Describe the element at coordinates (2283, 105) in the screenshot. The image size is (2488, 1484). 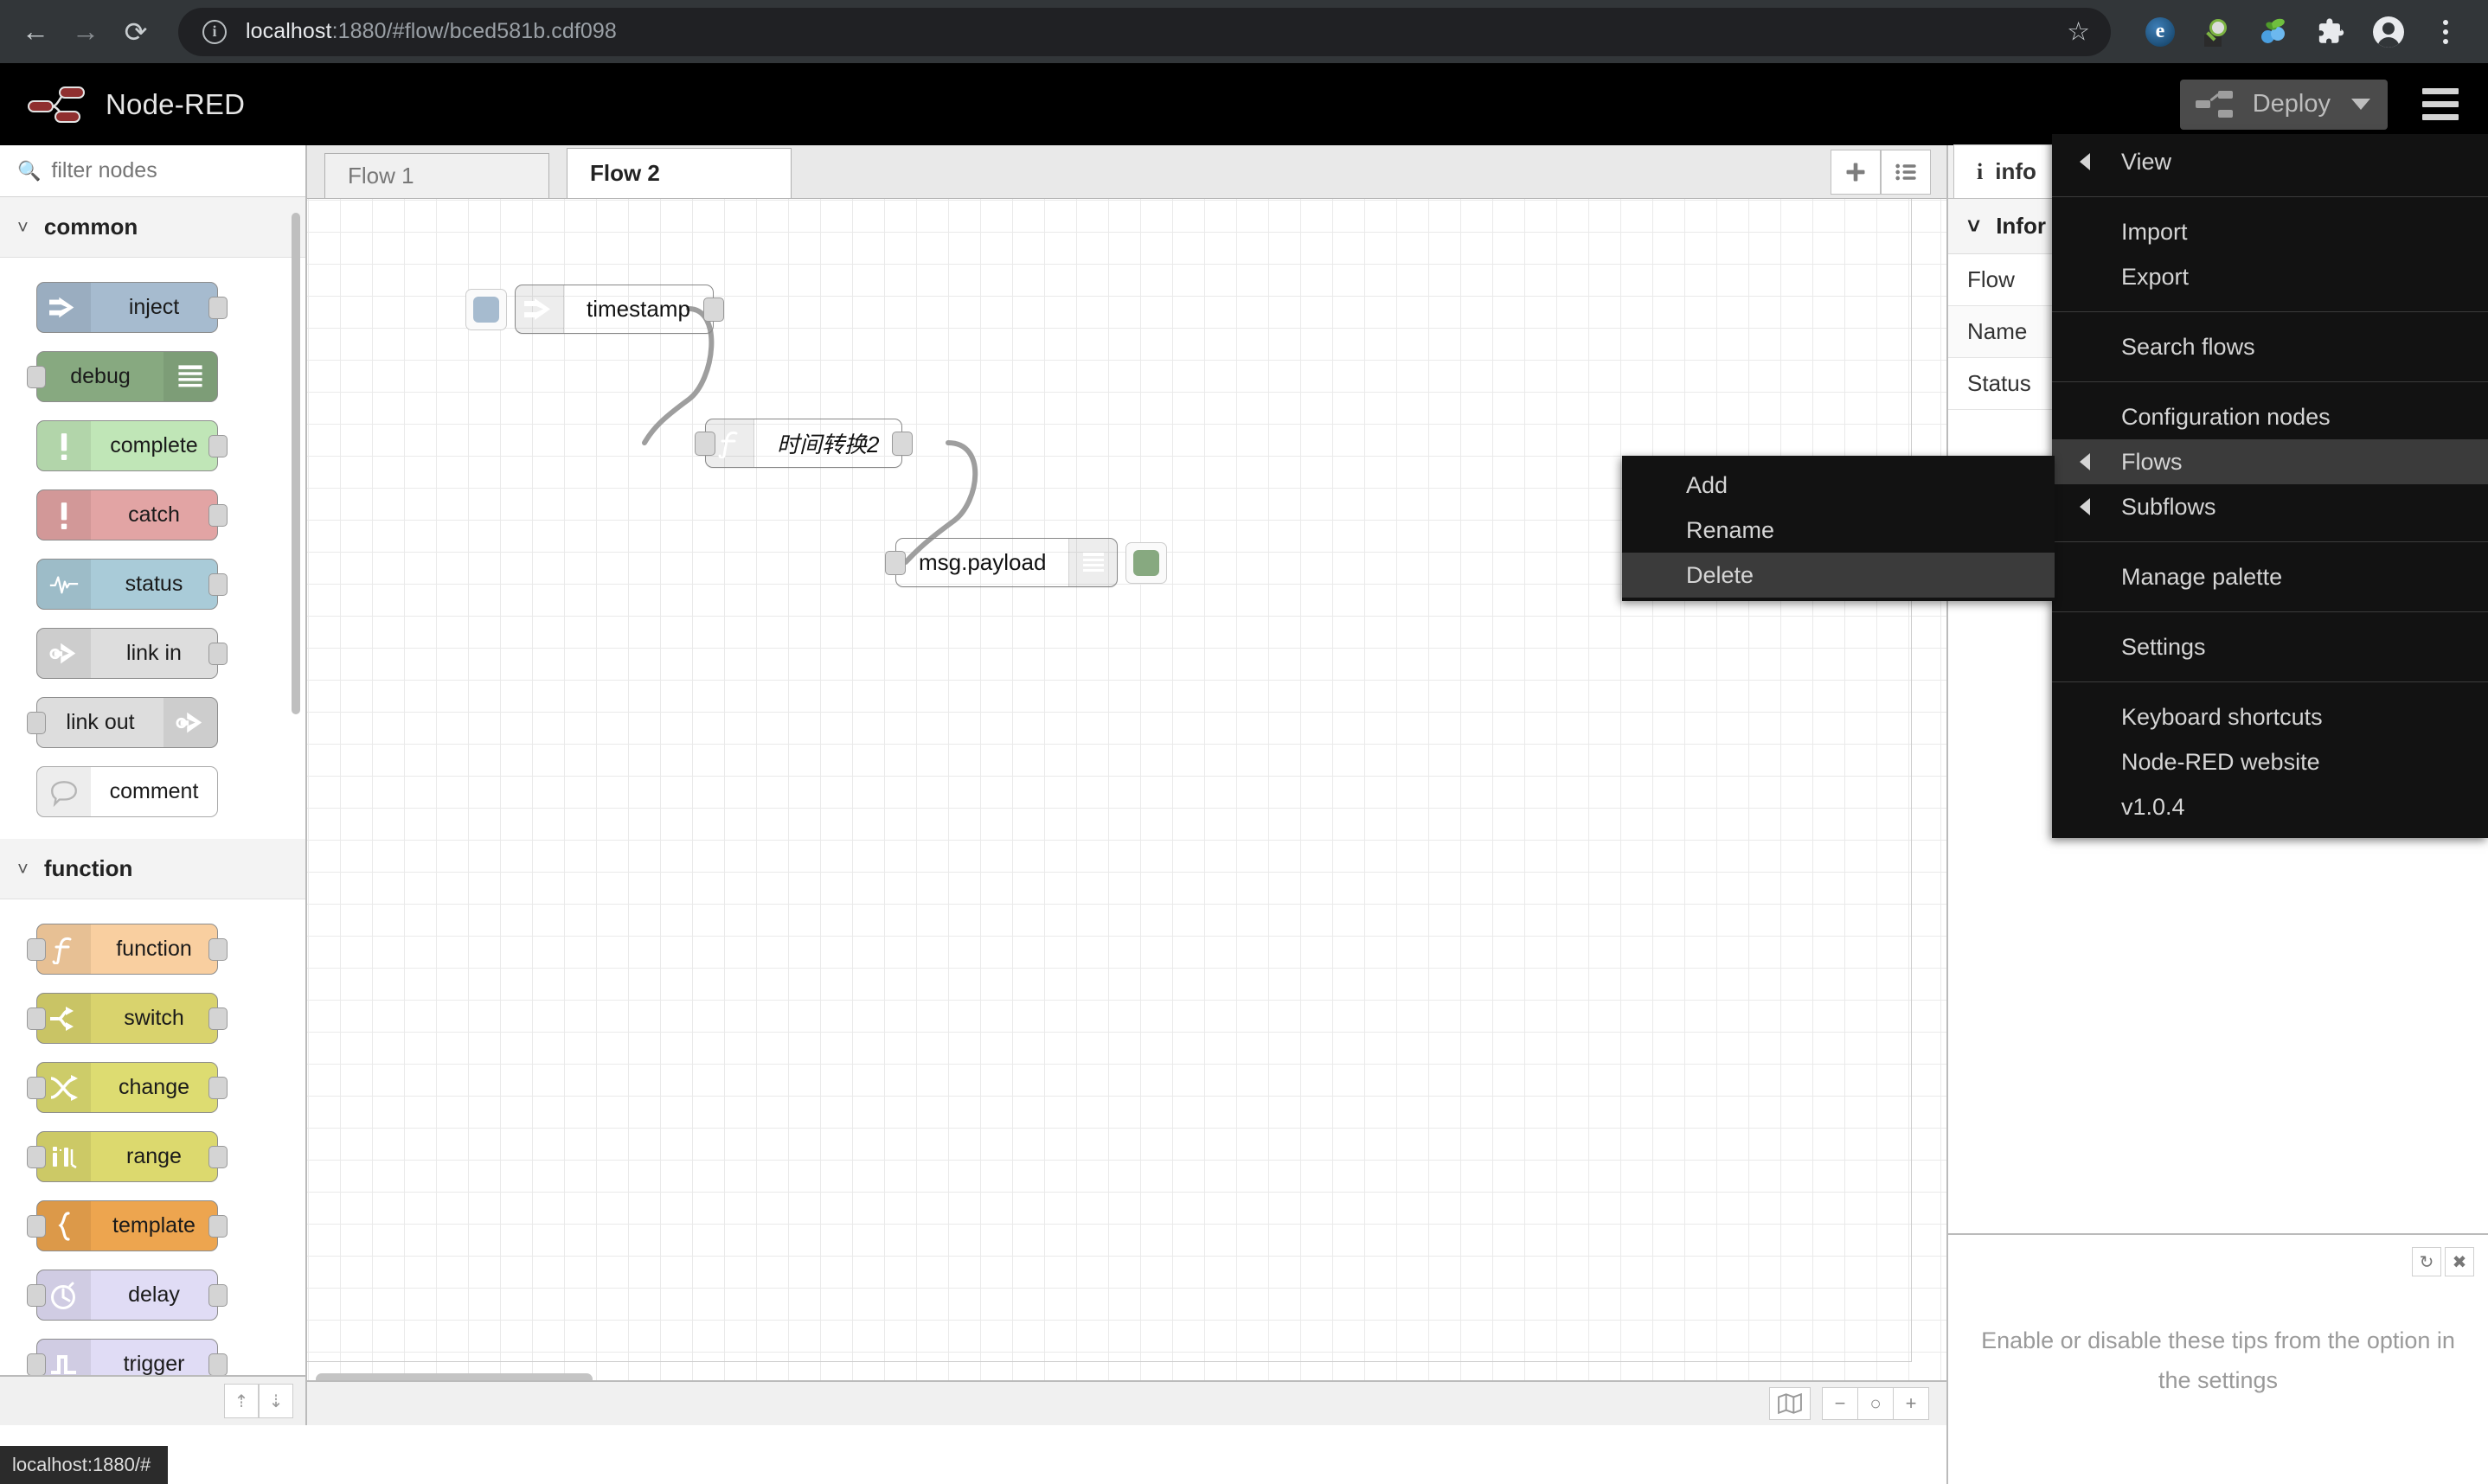
I see `deploy-button: Deploy` at that location.